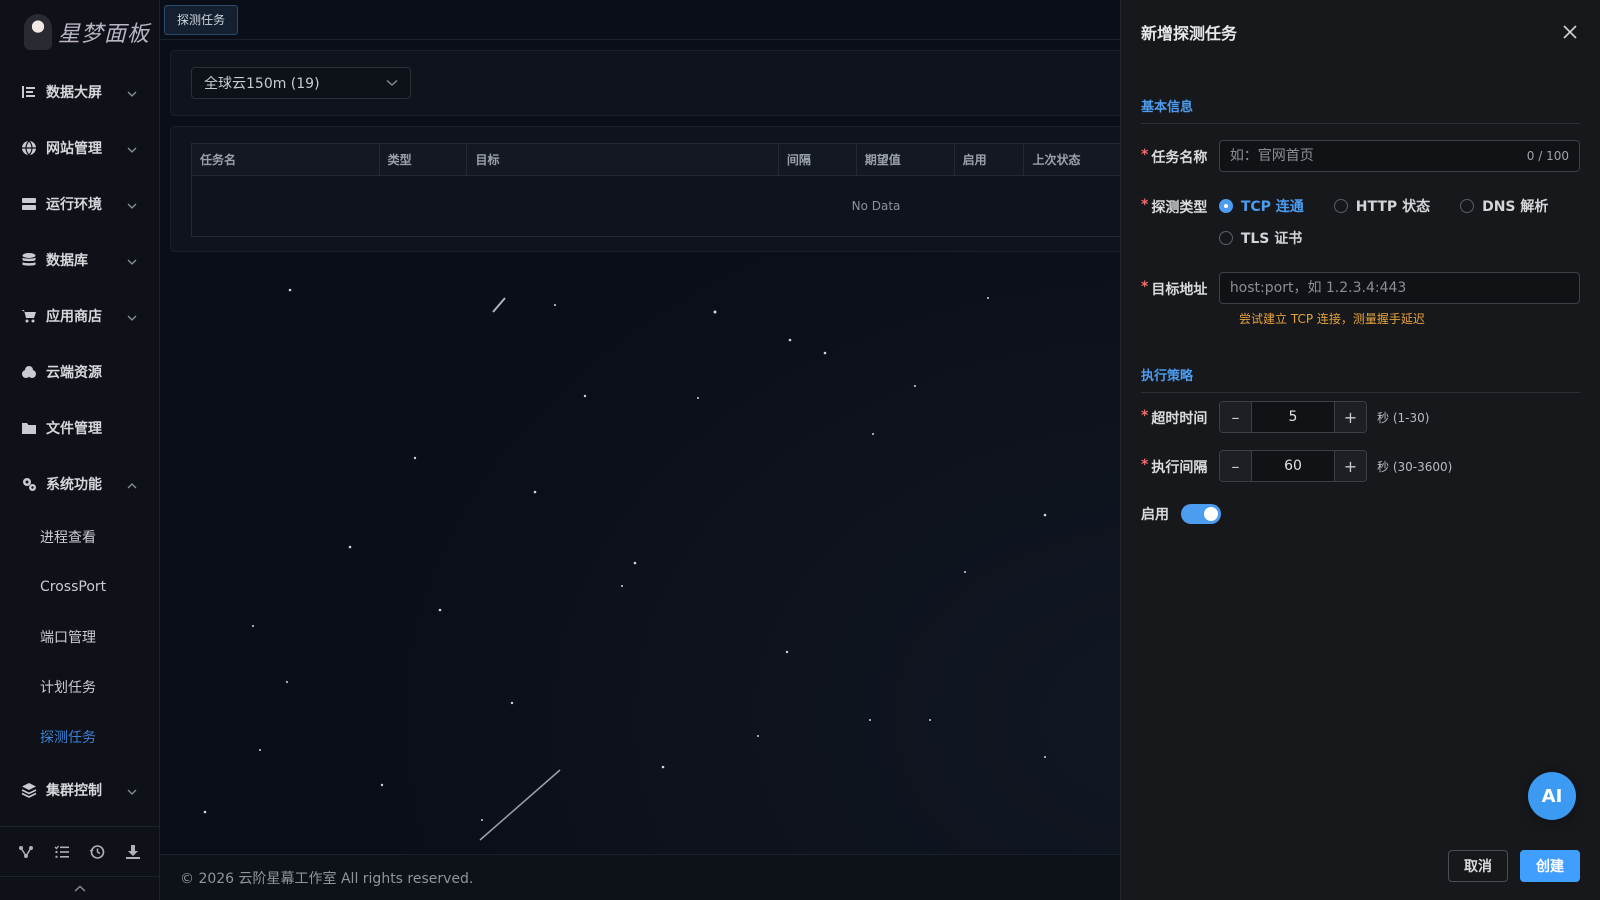  I want to click on task-name-row: *任务名称 0 / 100, so click(1360, 156).